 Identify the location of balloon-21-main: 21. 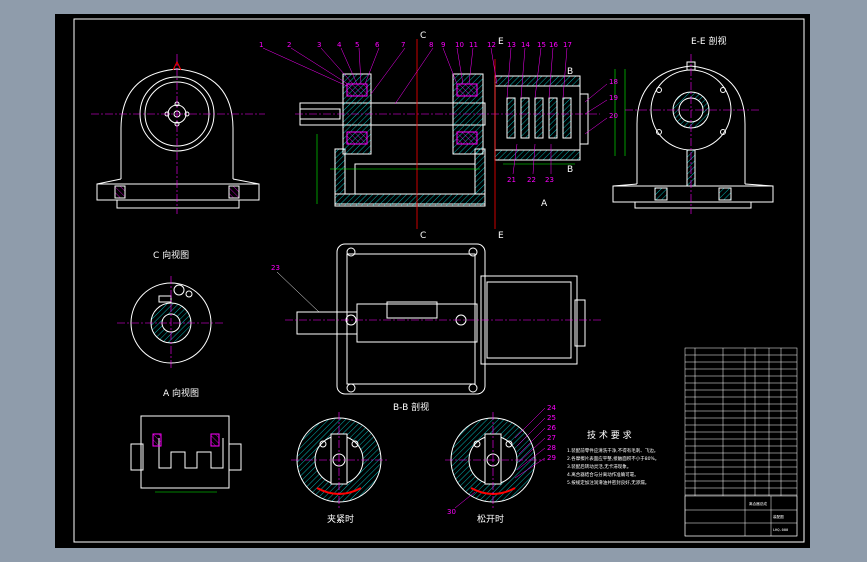
(511, 180).